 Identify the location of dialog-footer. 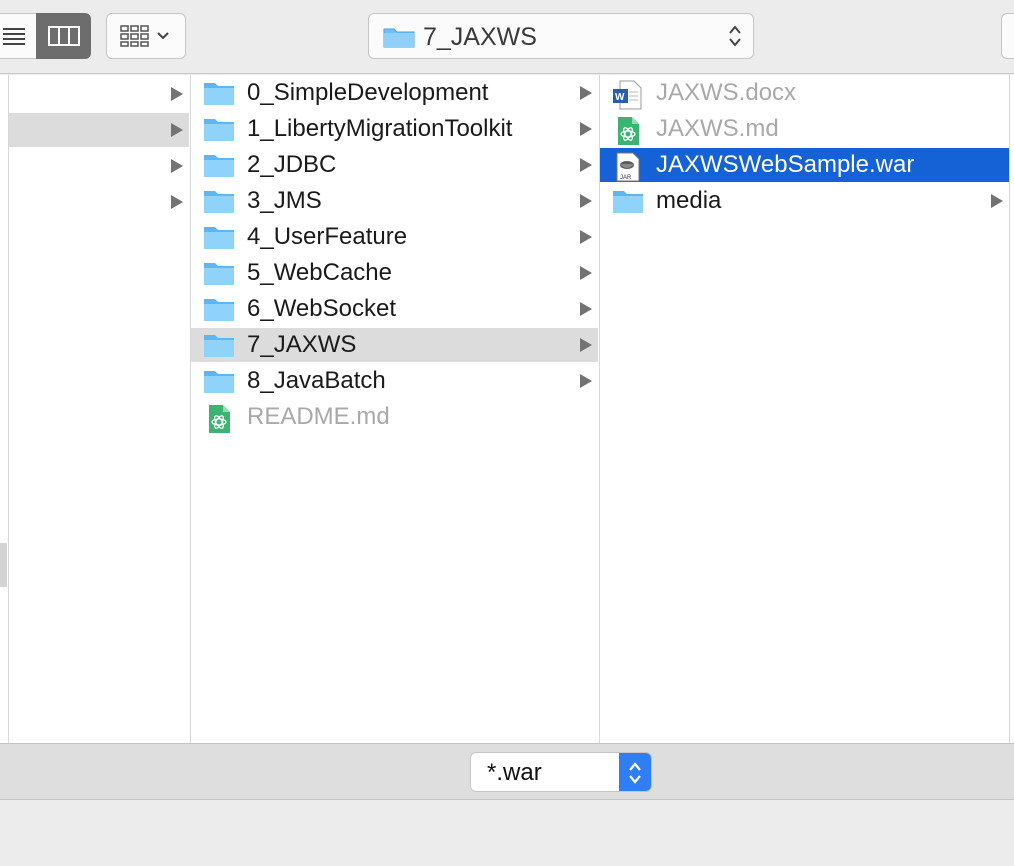
(507, 833).